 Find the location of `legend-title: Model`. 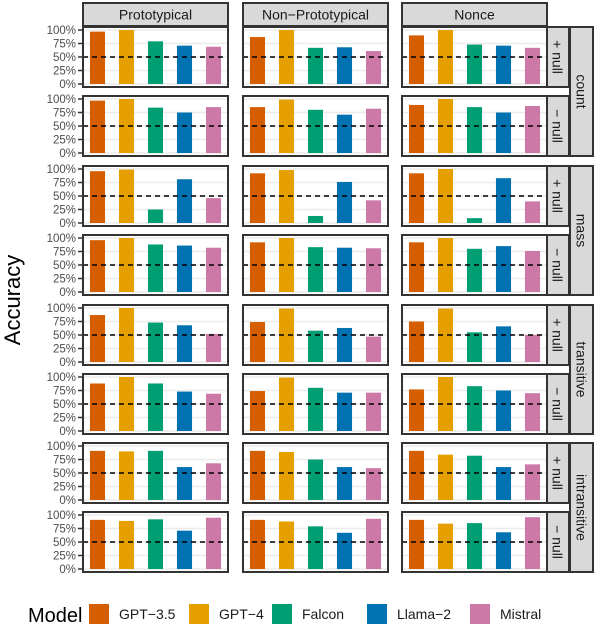

legend-title: Model is located at coordinates (55, 616).